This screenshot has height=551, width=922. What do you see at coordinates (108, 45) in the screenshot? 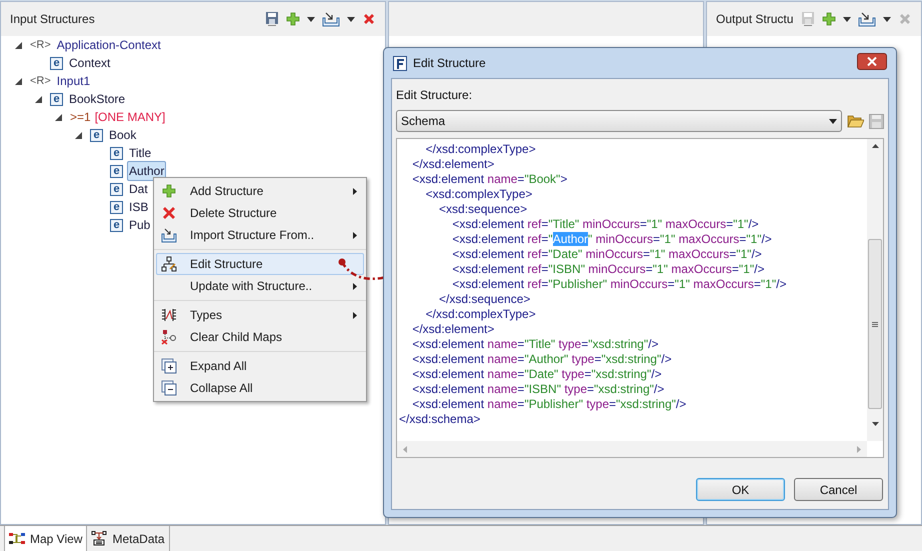
I see `tree-item: Application-Context` at bounding box center [108, 45].